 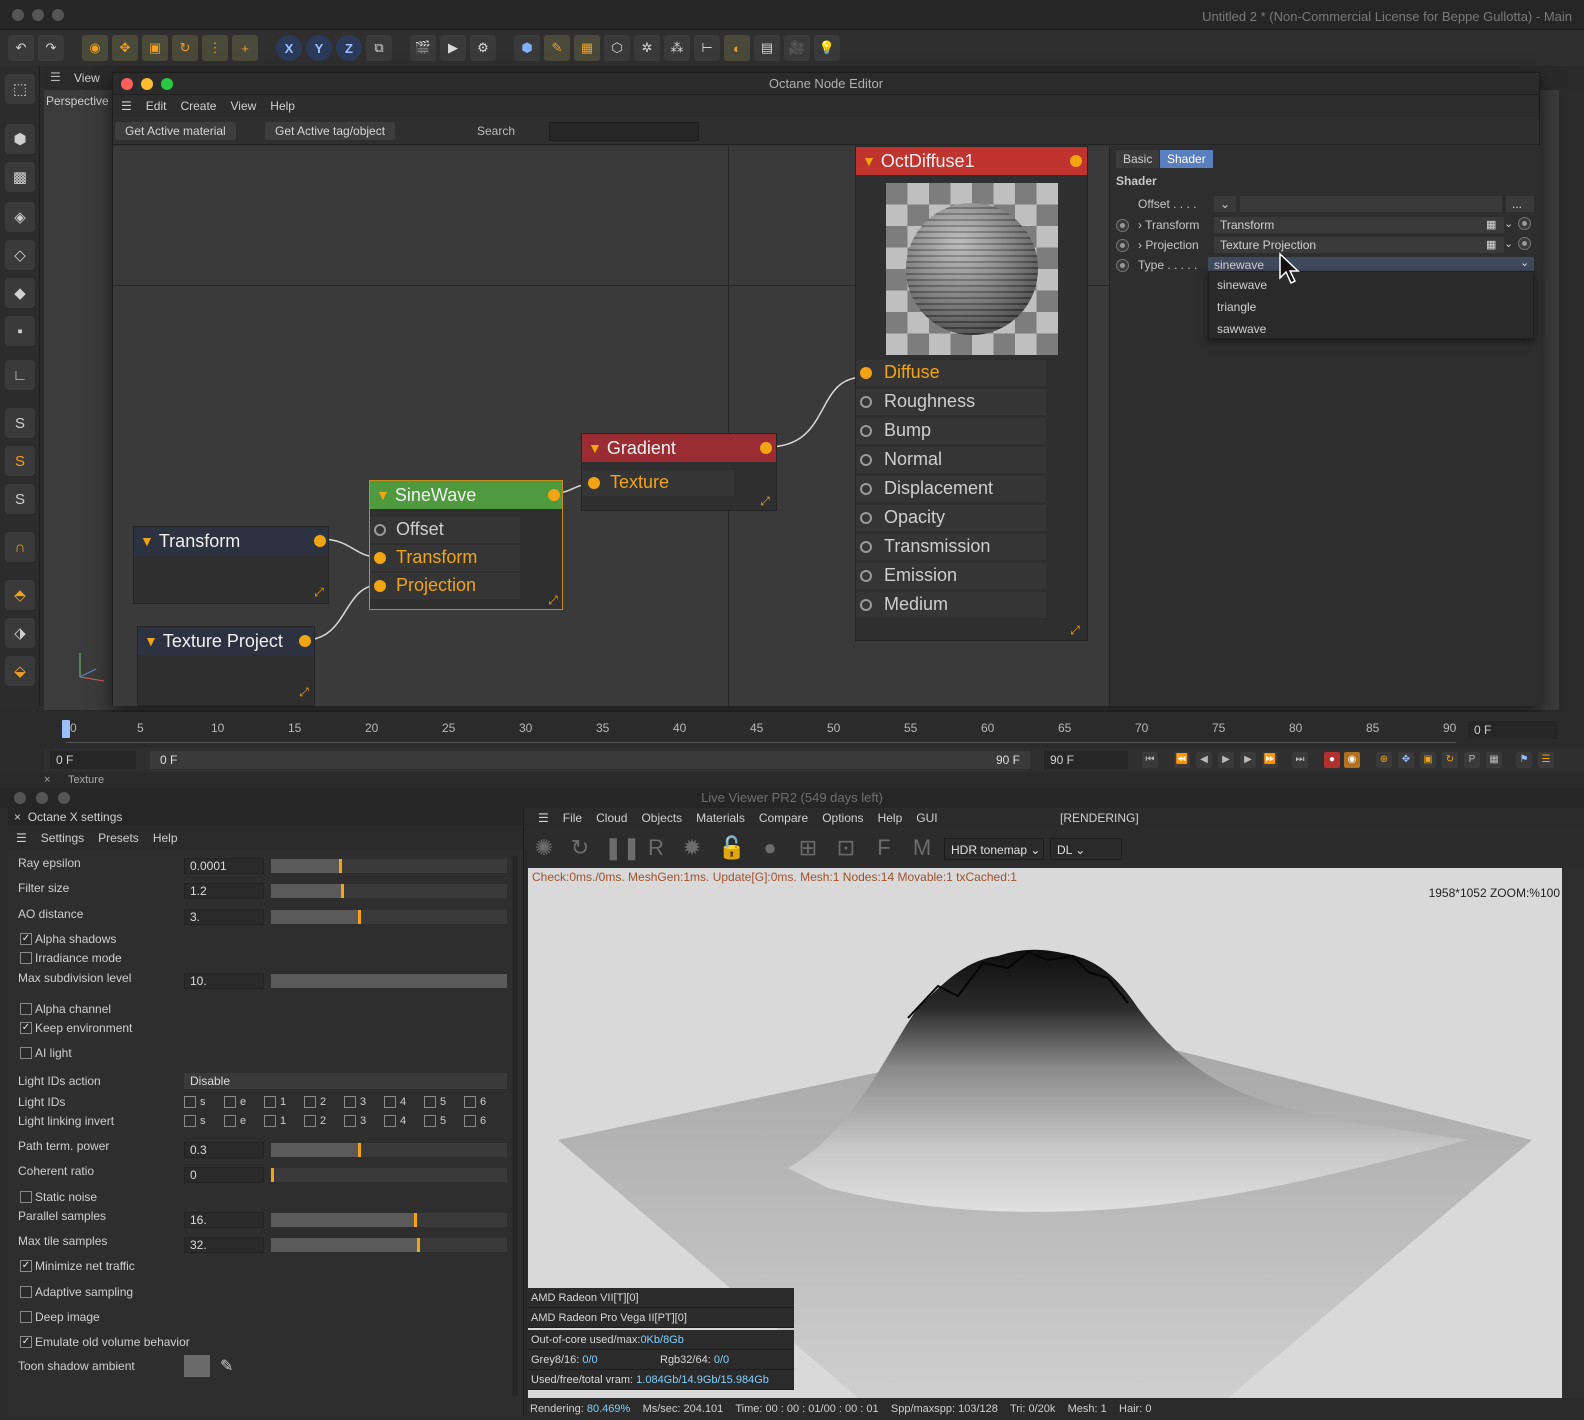 I want to click on node-editor-minimize-button, so click(x=147, y=84).